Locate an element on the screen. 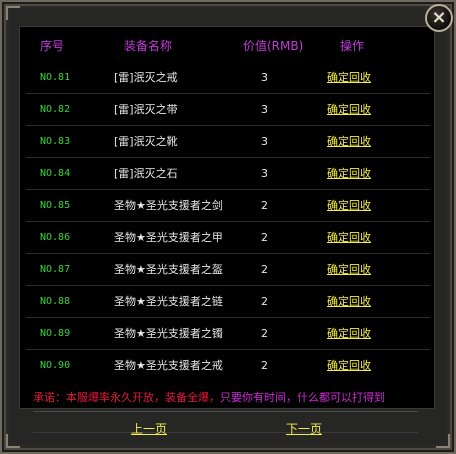 The image size is (456, 454). item-name: [雷]泯灭之靴 is located at coordinates (146, 141).